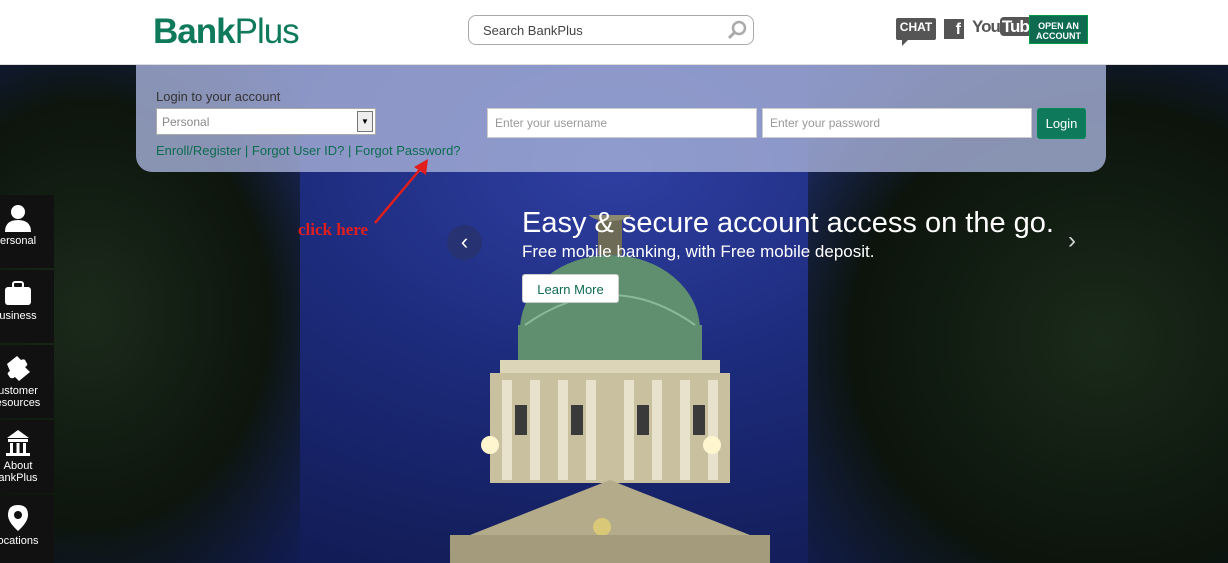 This screenshot has height=563, width=1228. I want to click on sidenav-label-line1: About, so click(18, 466).